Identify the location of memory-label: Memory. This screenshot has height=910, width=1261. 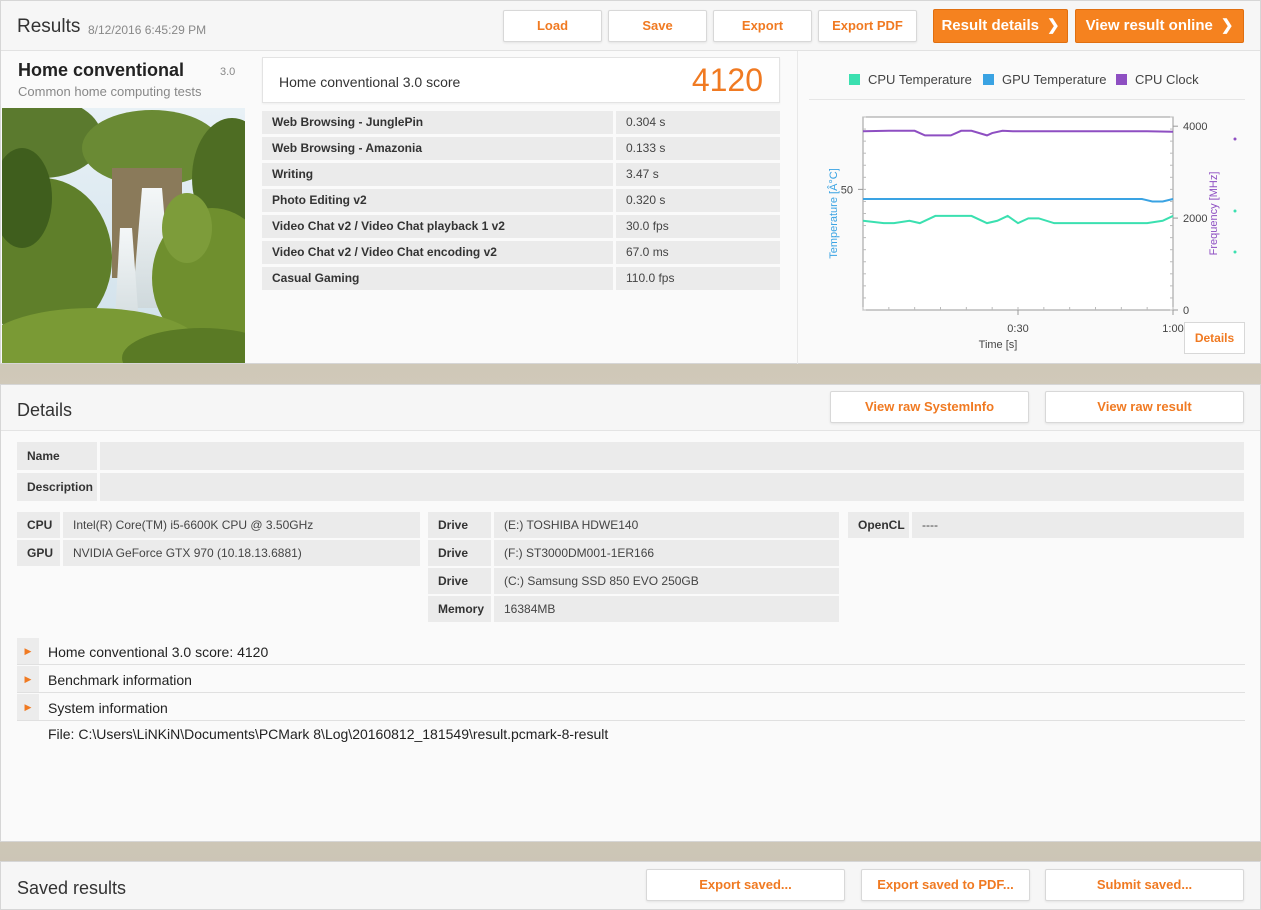
(459, 609).